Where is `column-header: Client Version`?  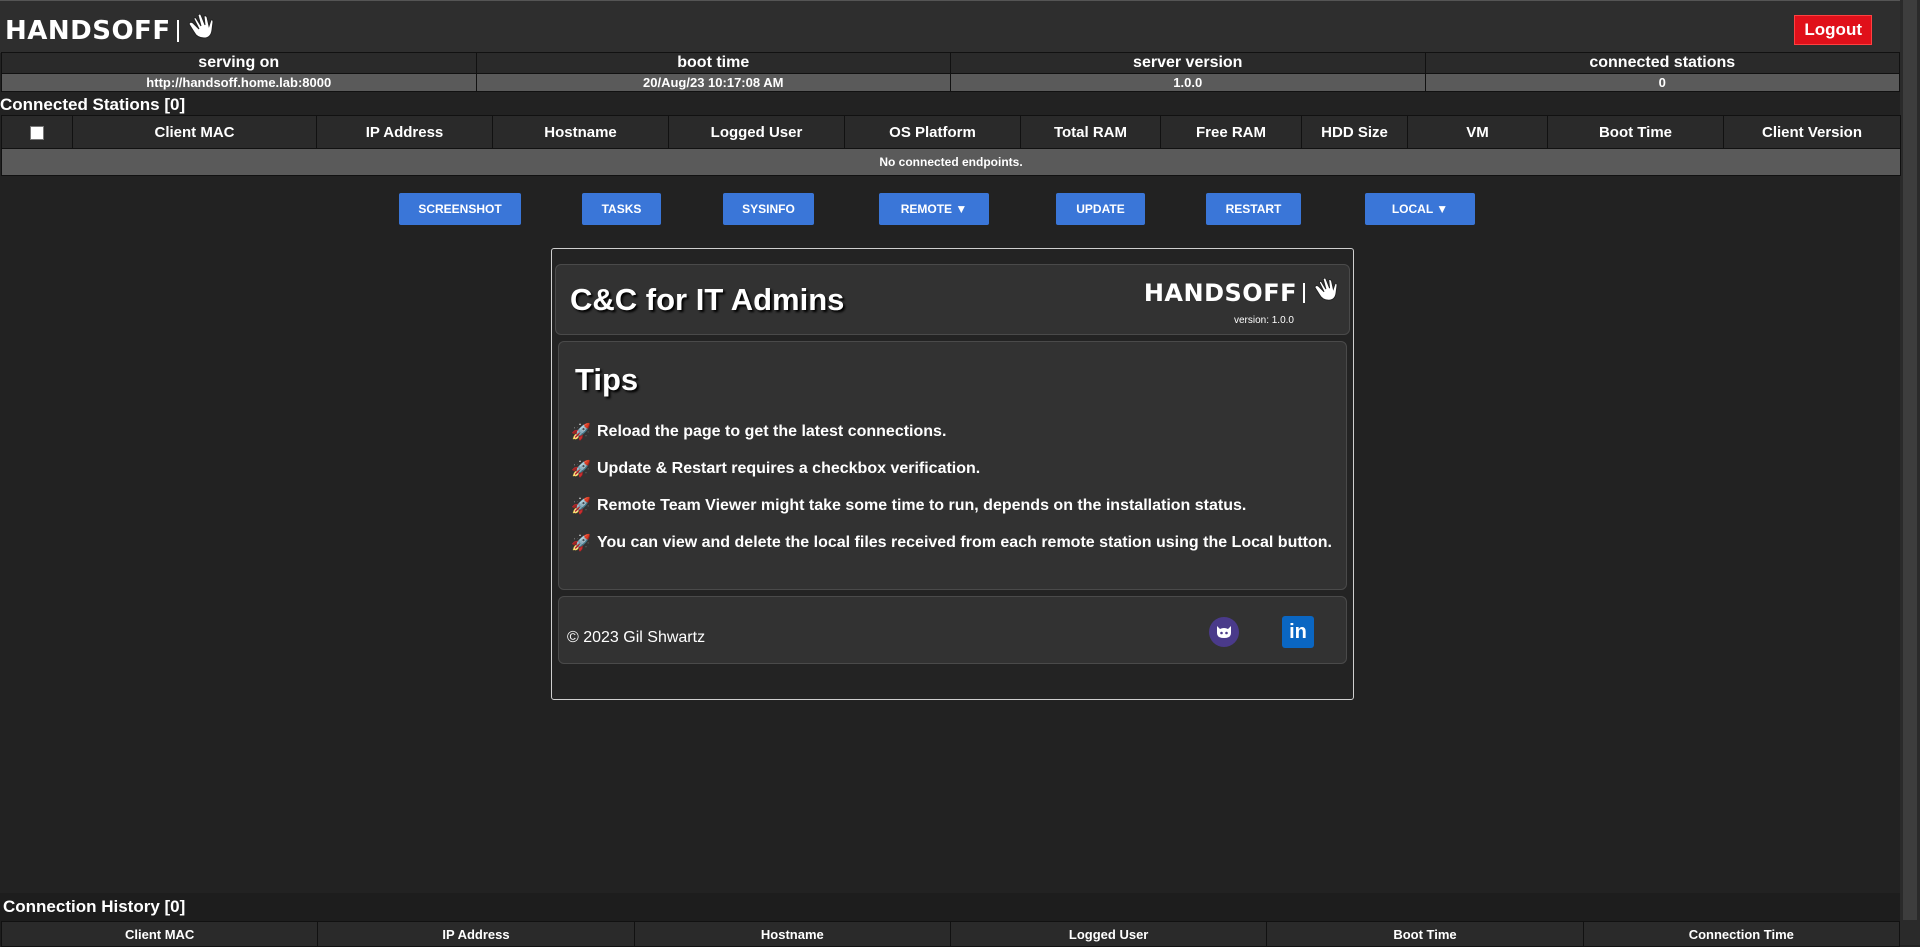 column-header: Client Version is located at coordinates (1812, 132).